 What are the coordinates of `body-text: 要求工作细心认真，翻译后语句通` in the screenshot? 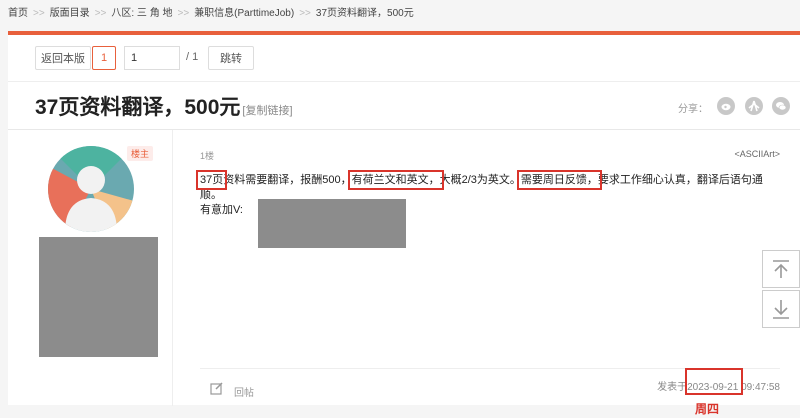 It's located at (680, 180).